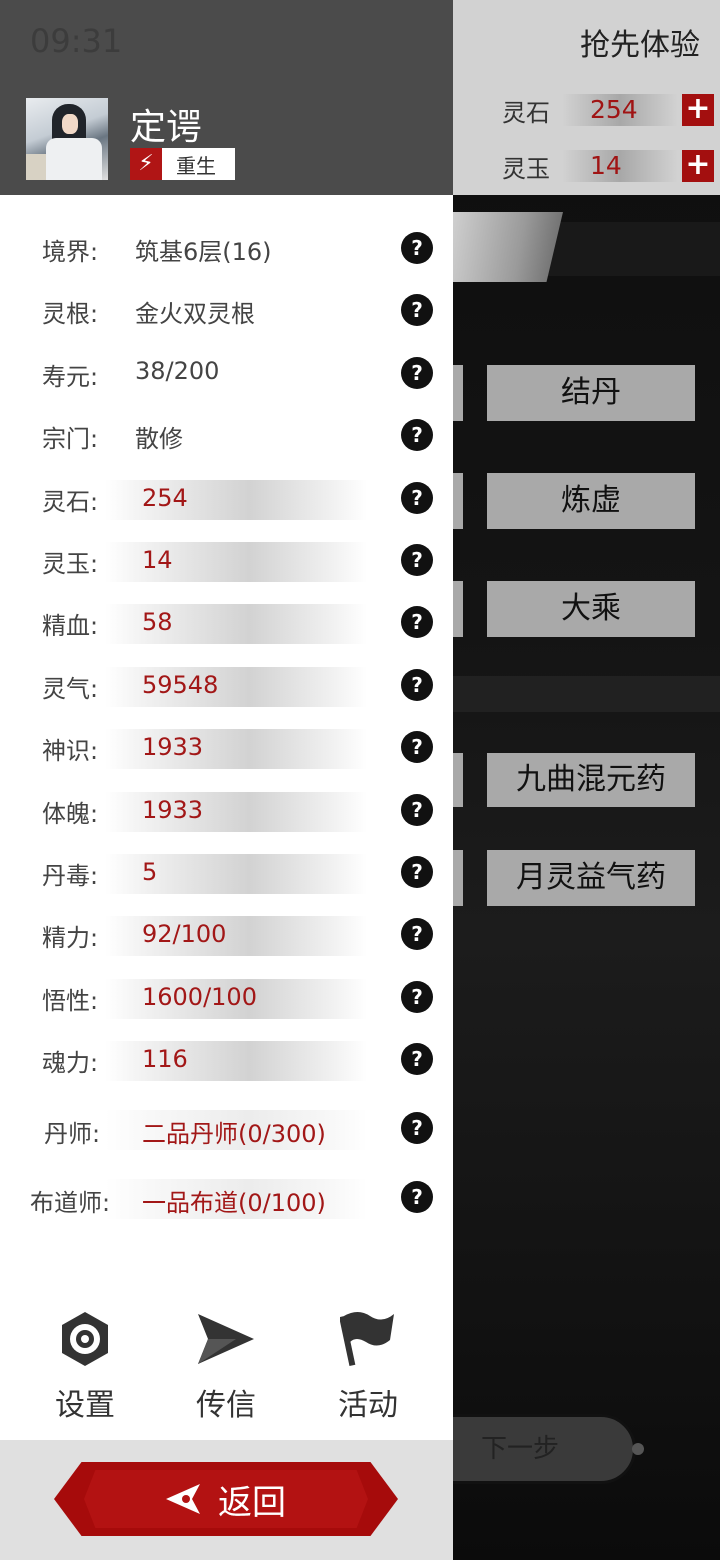 This screenshot has height=1560, width=720. Describe the element at coordinates (226, 811) in the screenshot. I see `stat-row: 体魄: 1933?` at that location.